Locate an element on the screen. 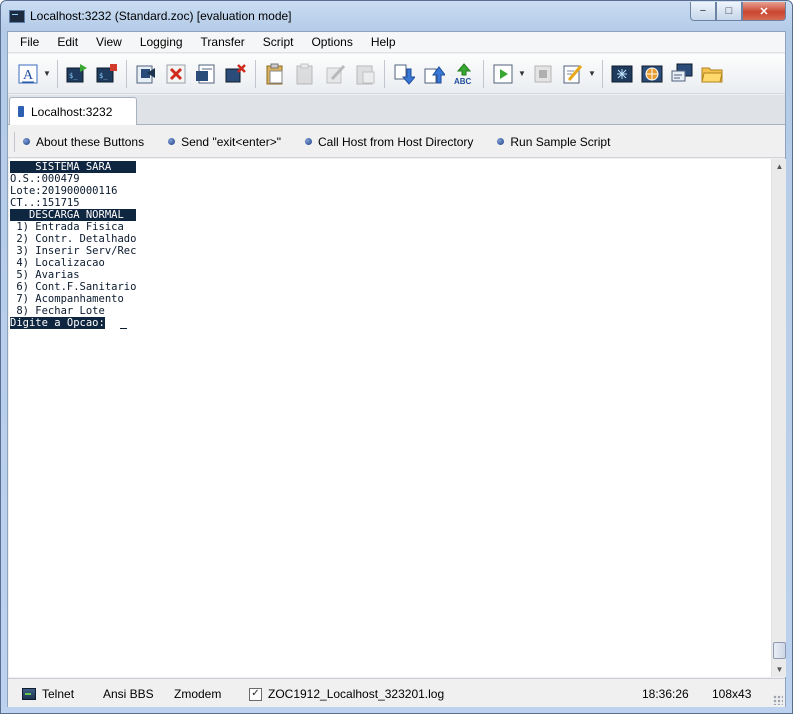  monitor-icon is located at coordinates (682, 72).